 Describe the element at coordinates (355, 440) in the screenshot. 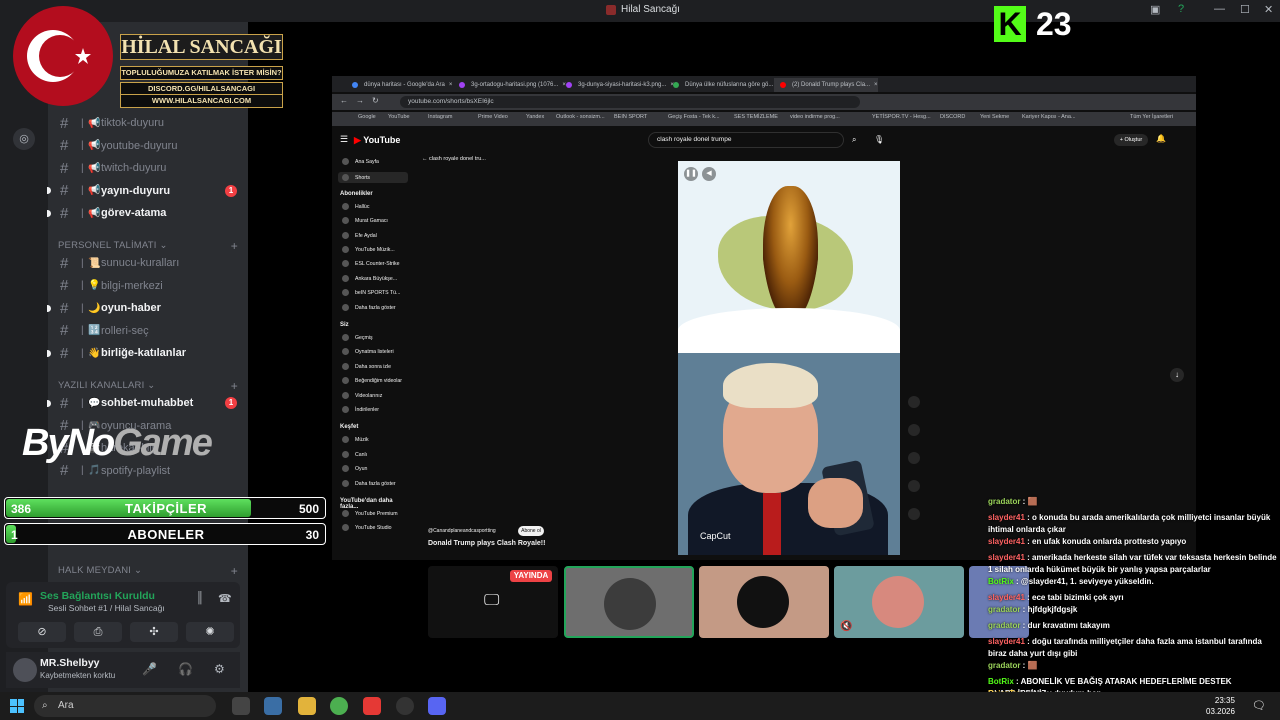

I see `explore-item: Müzik` at that location.